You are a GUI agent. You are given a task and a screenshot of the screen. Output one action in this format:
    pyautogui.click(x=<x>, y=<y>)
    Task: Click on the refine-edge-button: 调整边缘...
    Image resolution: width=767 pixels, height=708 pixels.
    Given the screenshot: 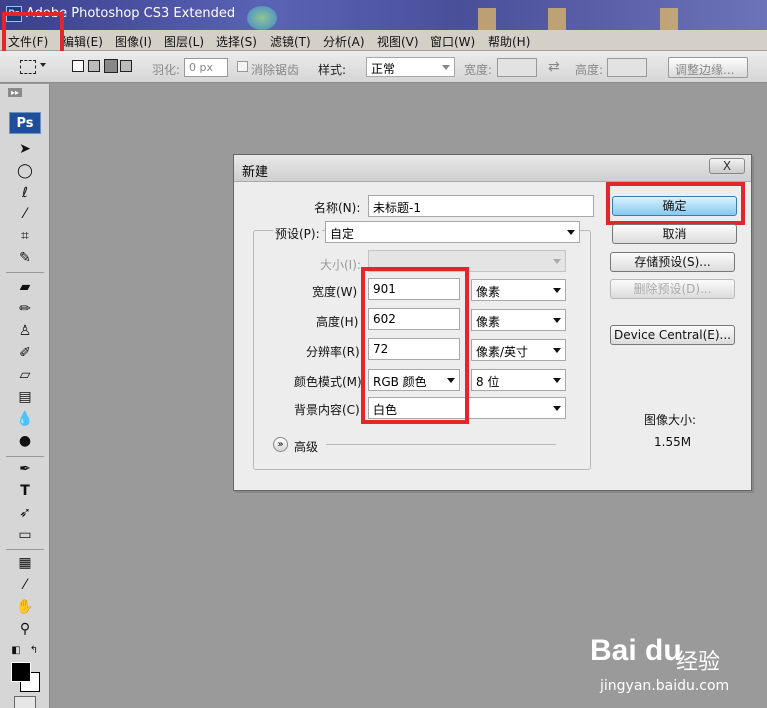 What is the action you would take?
    pyautogui.click(x=708, y=67)
    